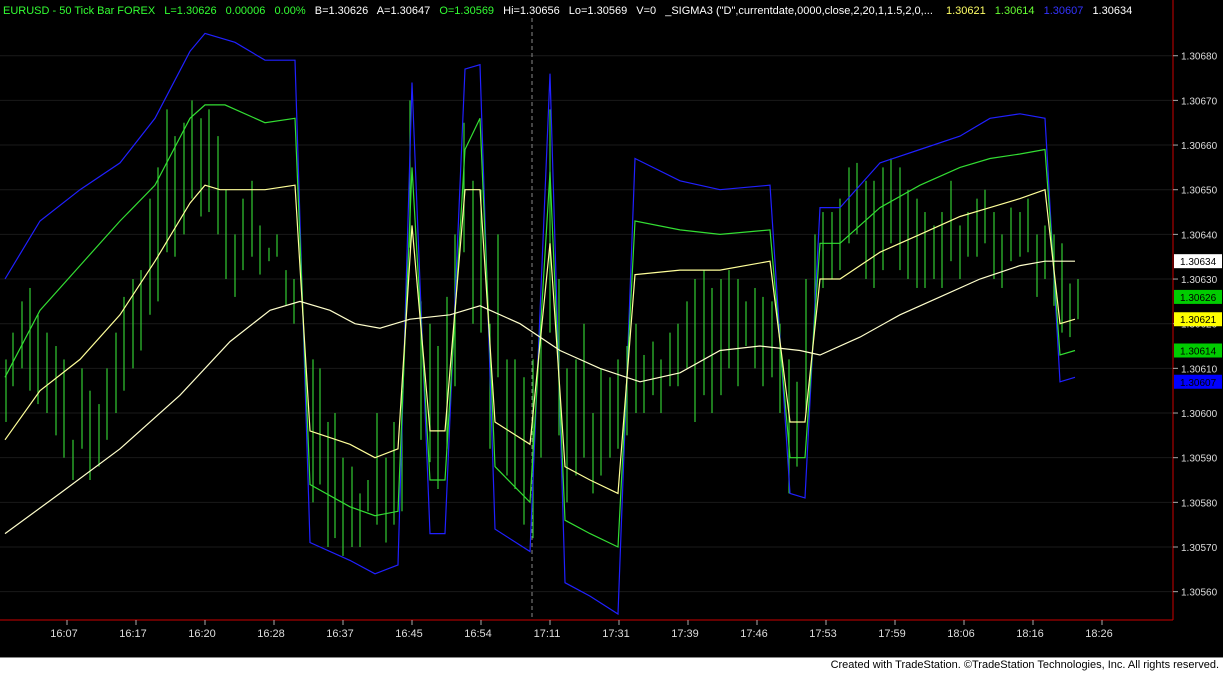 The image size is (1223, 673). I want to click on y-tick-label: 1.30590, so click(1199, 459).